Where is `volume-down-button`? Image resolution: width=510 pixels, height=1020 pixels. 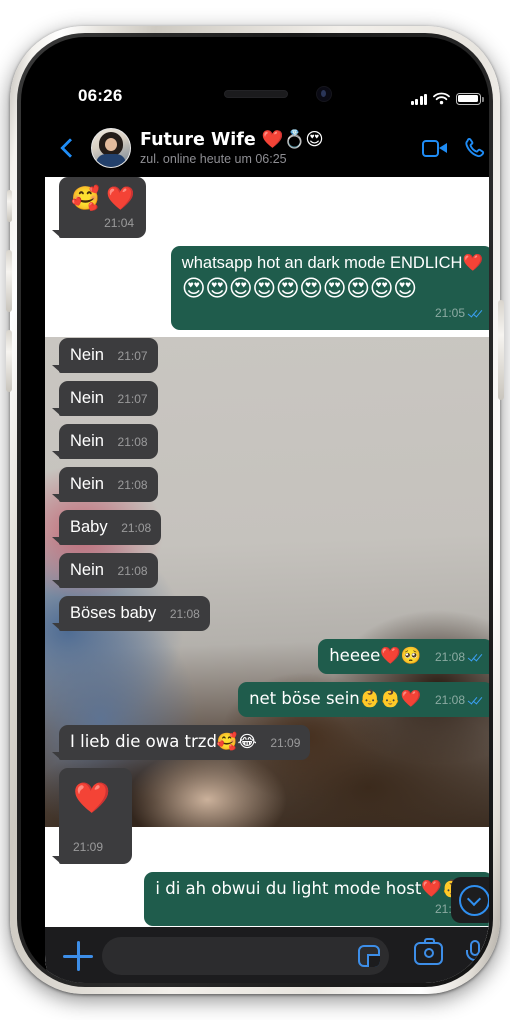 volume-down-button is located at coordinates (9, 361).